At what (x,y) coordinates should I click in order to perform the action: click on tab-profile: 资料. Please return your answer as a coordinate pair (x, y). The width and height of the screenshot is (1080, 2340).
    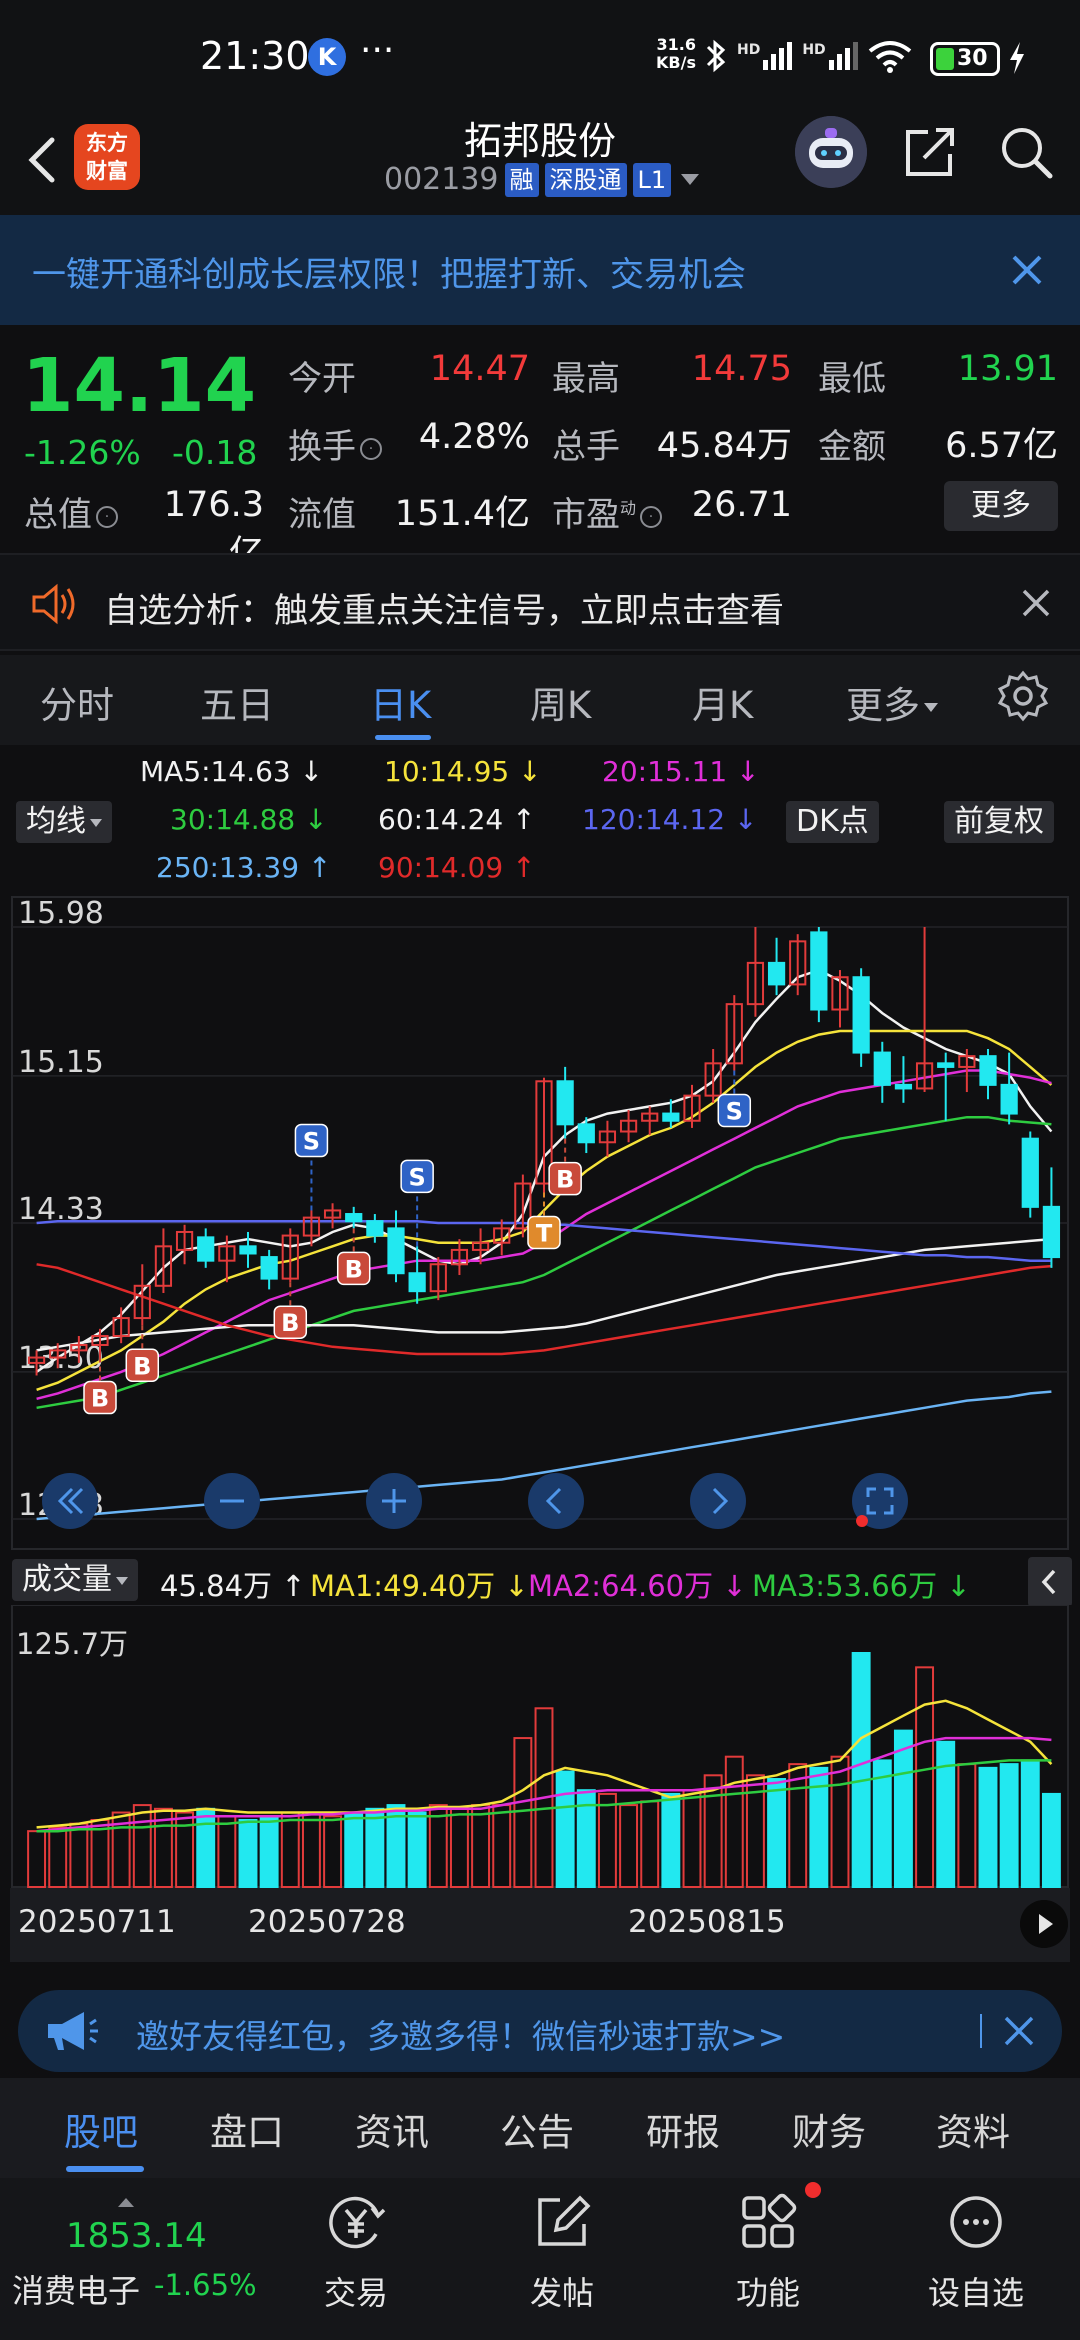
    Looking at the image, I should click on (973, 2129).